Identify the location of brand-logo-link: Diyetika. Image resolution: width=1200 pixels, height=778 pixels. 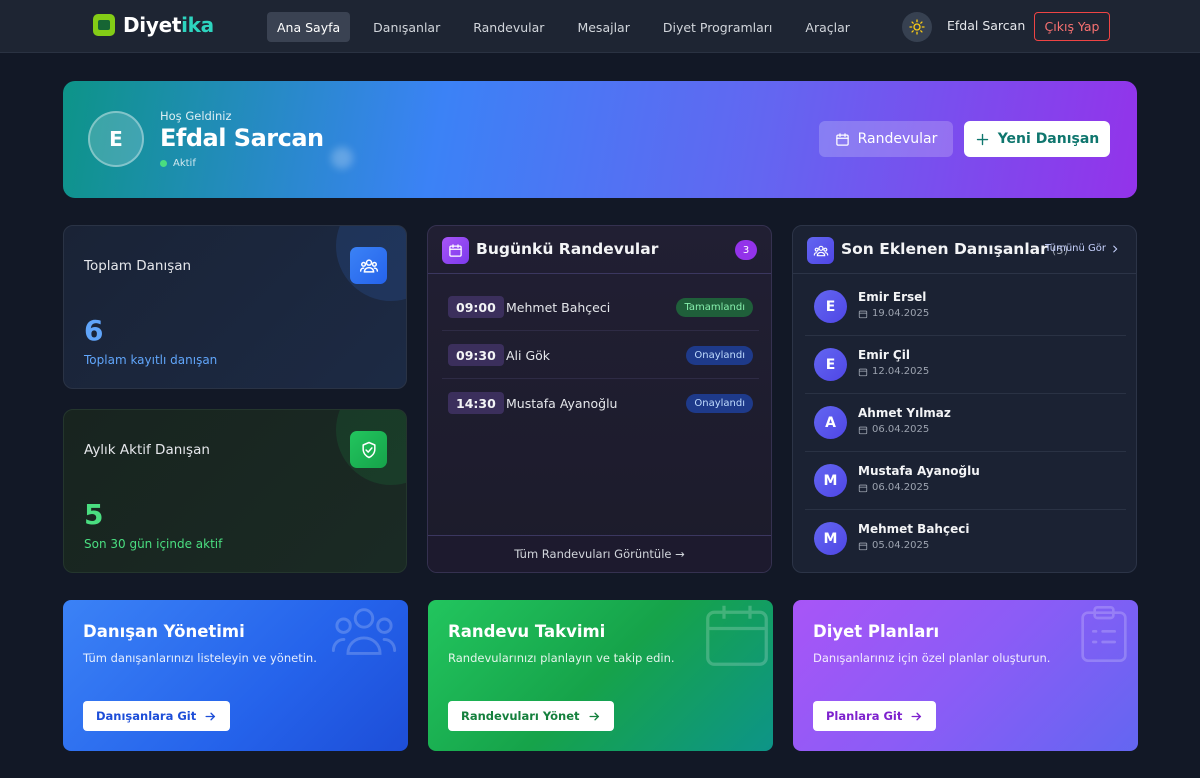
(153, 25).